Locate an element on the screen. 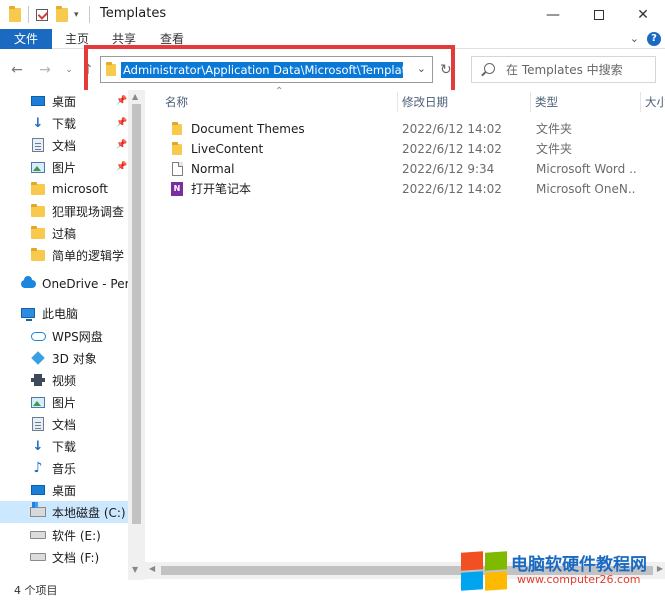  maximize-icon is located at coordinates (599, 14).